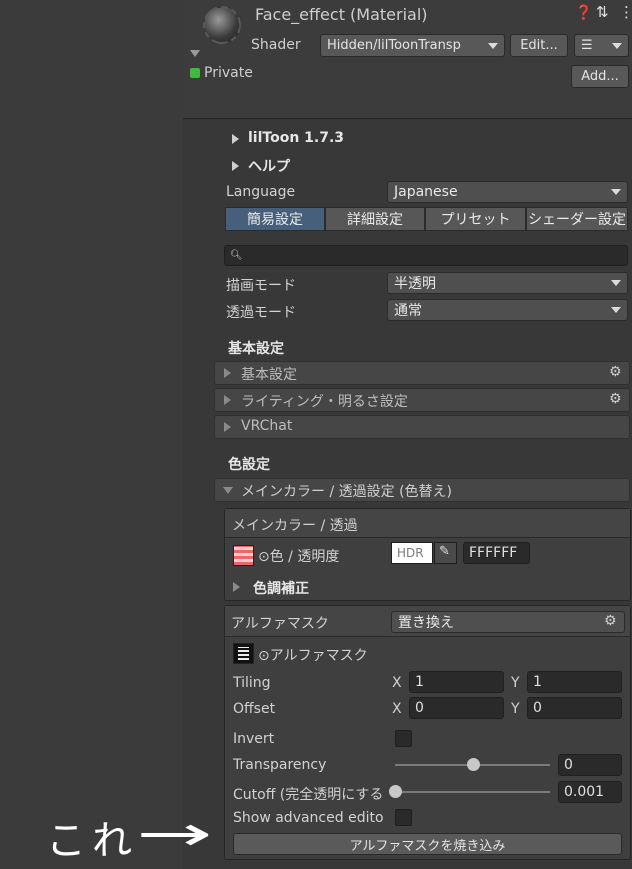 The width and height of the screenshot is (632, 869). What do you see at coordinates (507, 283) in the screenshot?
I see `render-mode-dropdown: 半透明` at bounding box center [507, 283].